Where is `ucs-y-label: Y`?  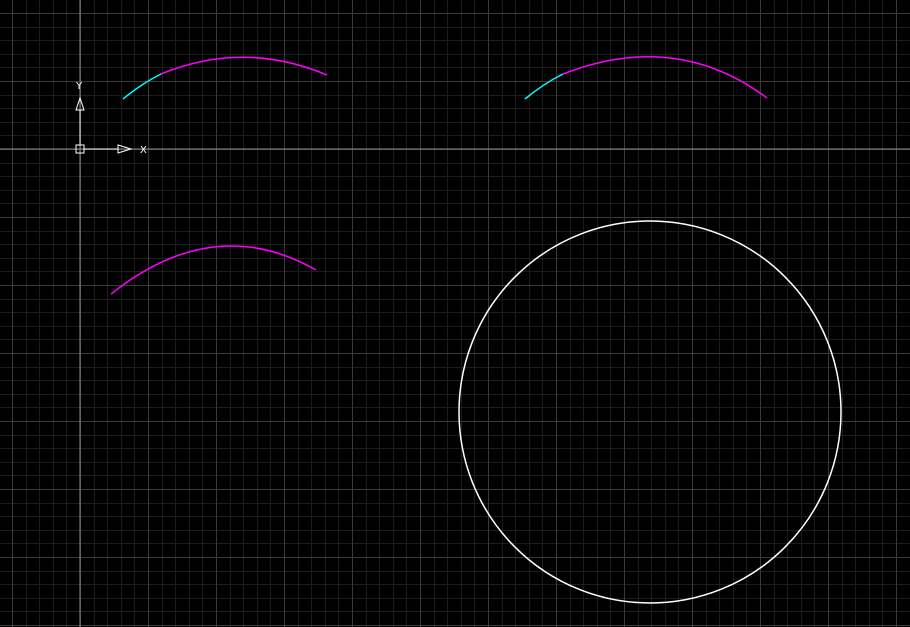 ucs-y-label: Y is located at coordinates (79, 86).